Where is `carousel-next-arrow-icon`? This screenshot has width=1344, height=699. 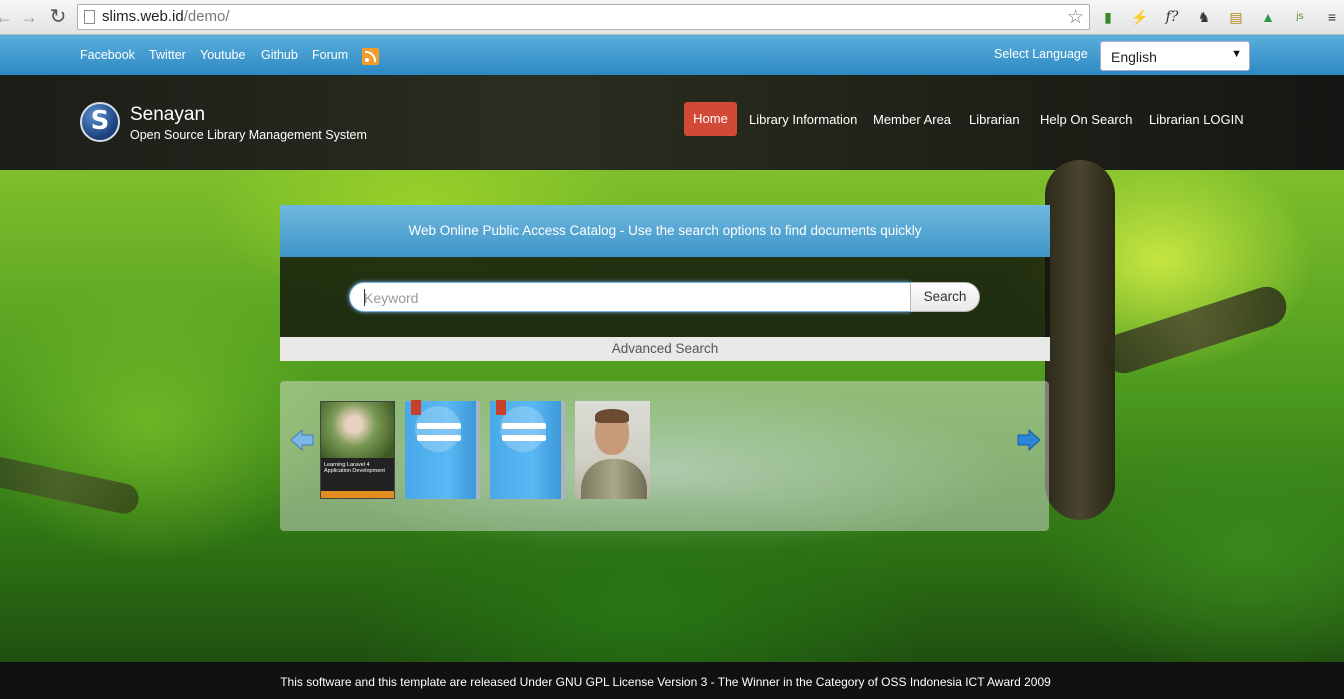
carousel-next-arrow-icon is located at coordinates (1029, 440).